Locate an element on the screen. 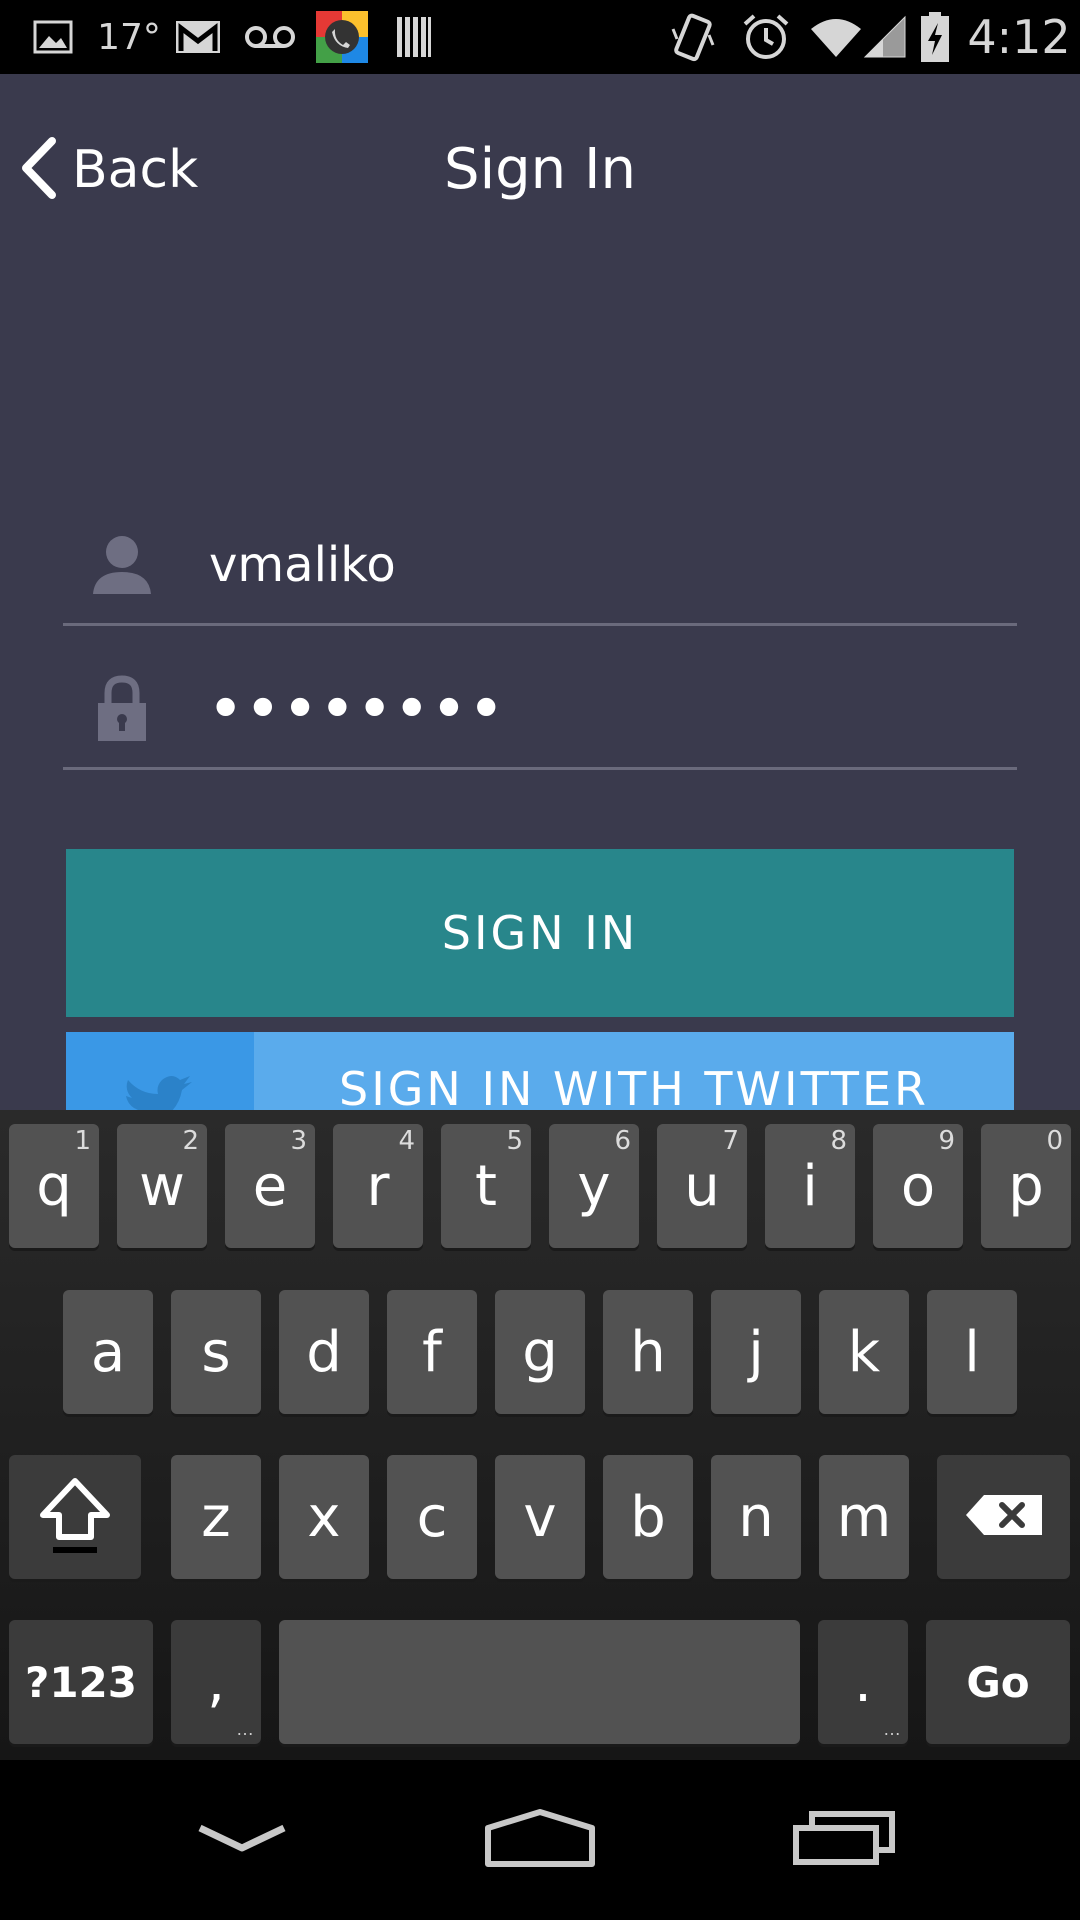 The width and height of the screenshot is (1080, 1920). key-label: s is located at coordinates (216, 1352).